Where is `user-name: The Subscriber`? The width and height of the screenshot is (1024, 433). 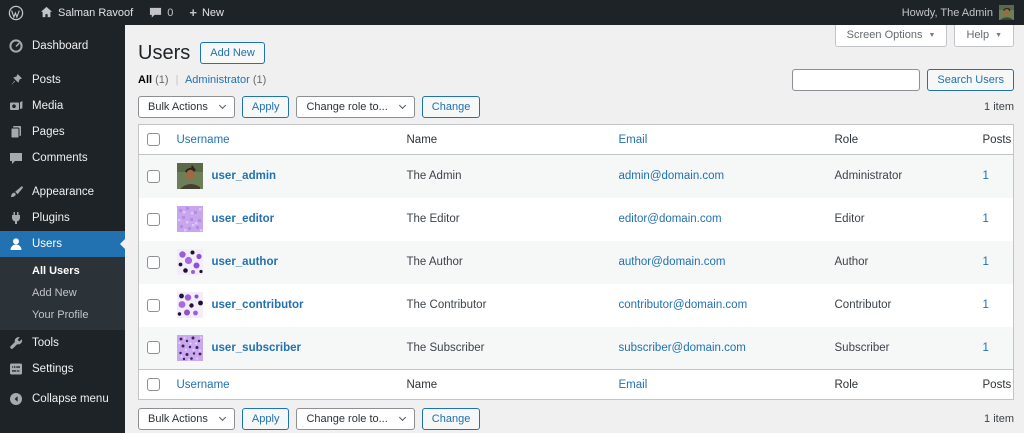
user-name: The Subscriber is located at coordinates (445, 347).